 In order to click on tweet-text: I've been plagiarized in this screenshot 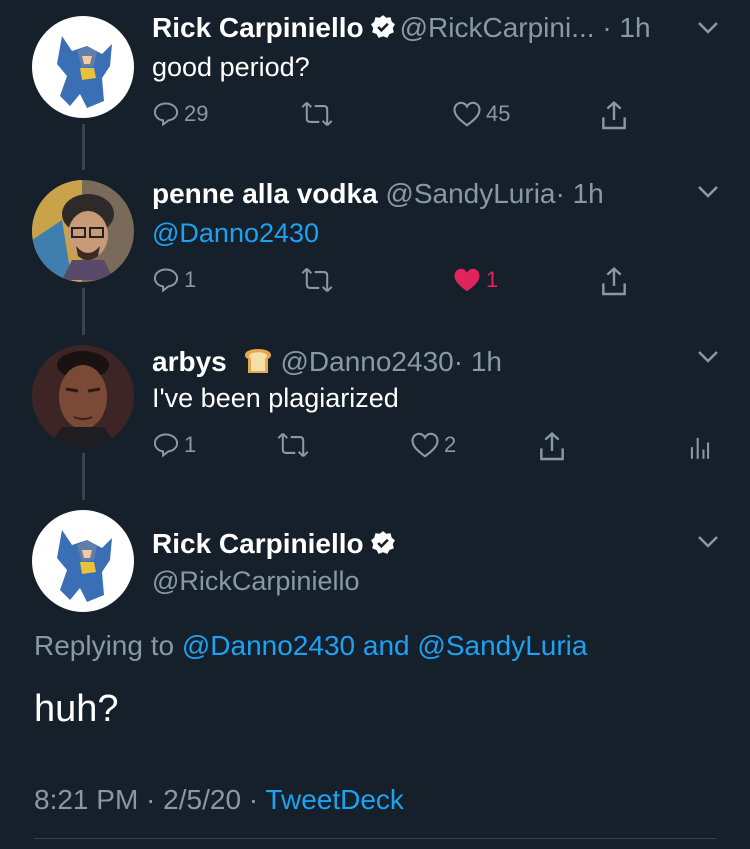, I will do `click(275, 398)`.